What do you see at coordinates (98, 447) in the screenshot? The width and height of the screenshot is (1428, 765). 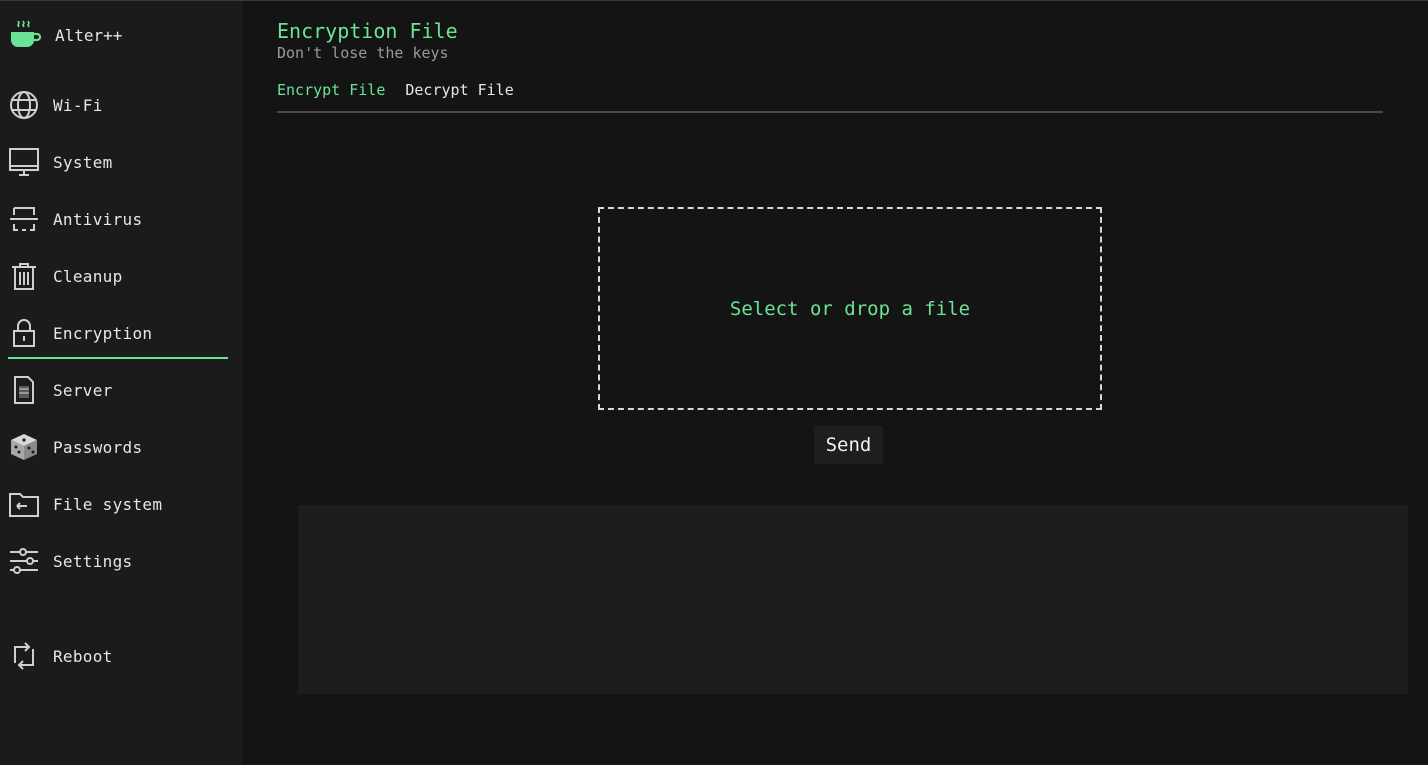 I see `sidebar-item-label: Passwords` at bounding box center [98, 447].